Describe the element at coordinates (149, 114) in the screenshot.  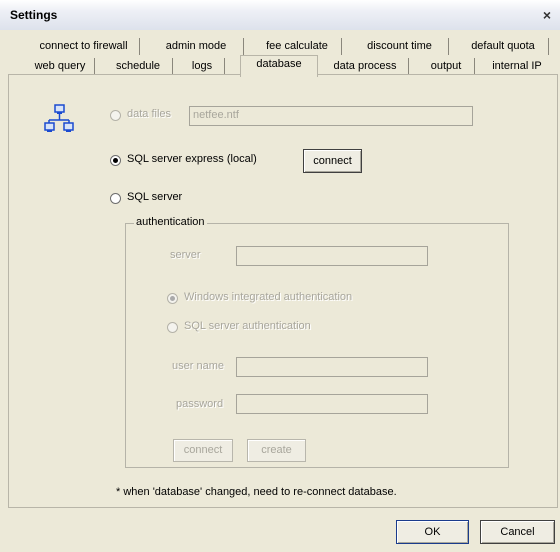
I see `data-files-label: data files` at that location.